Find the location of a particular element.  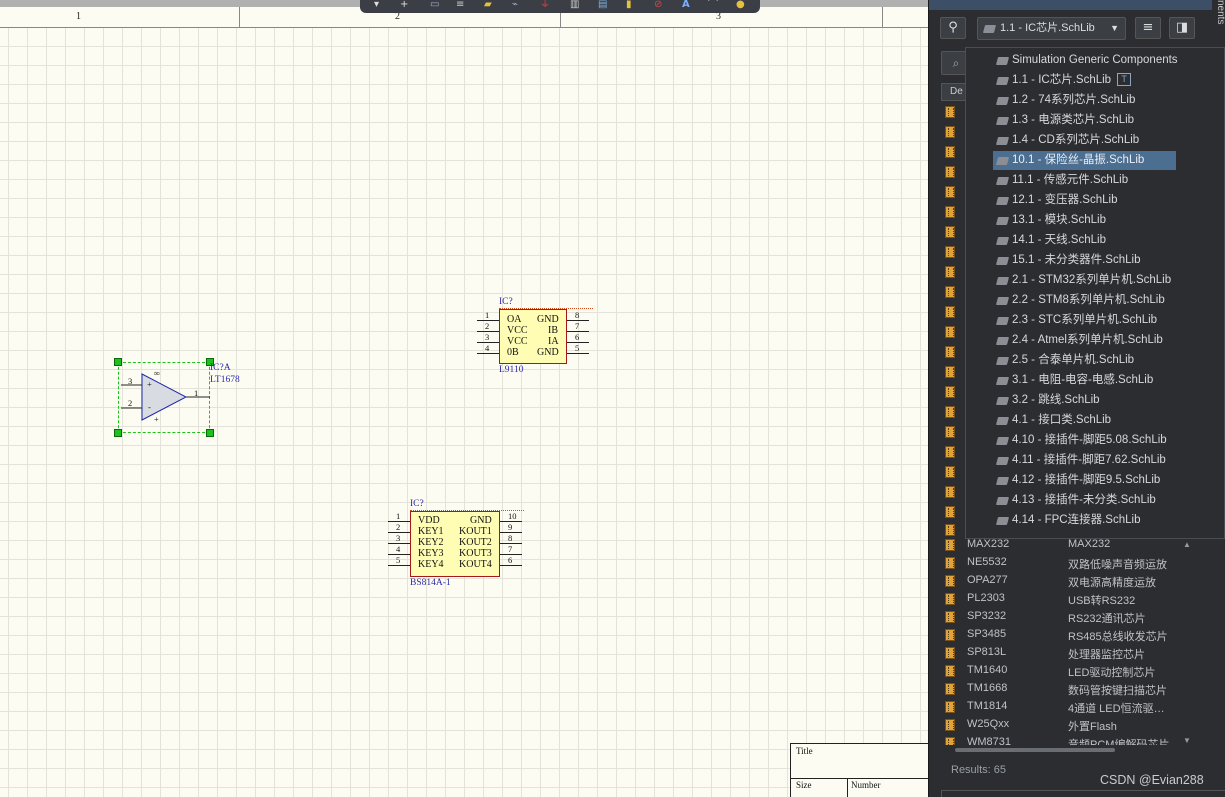

harness-icon: ▥ is located at coordinates (574, 5).